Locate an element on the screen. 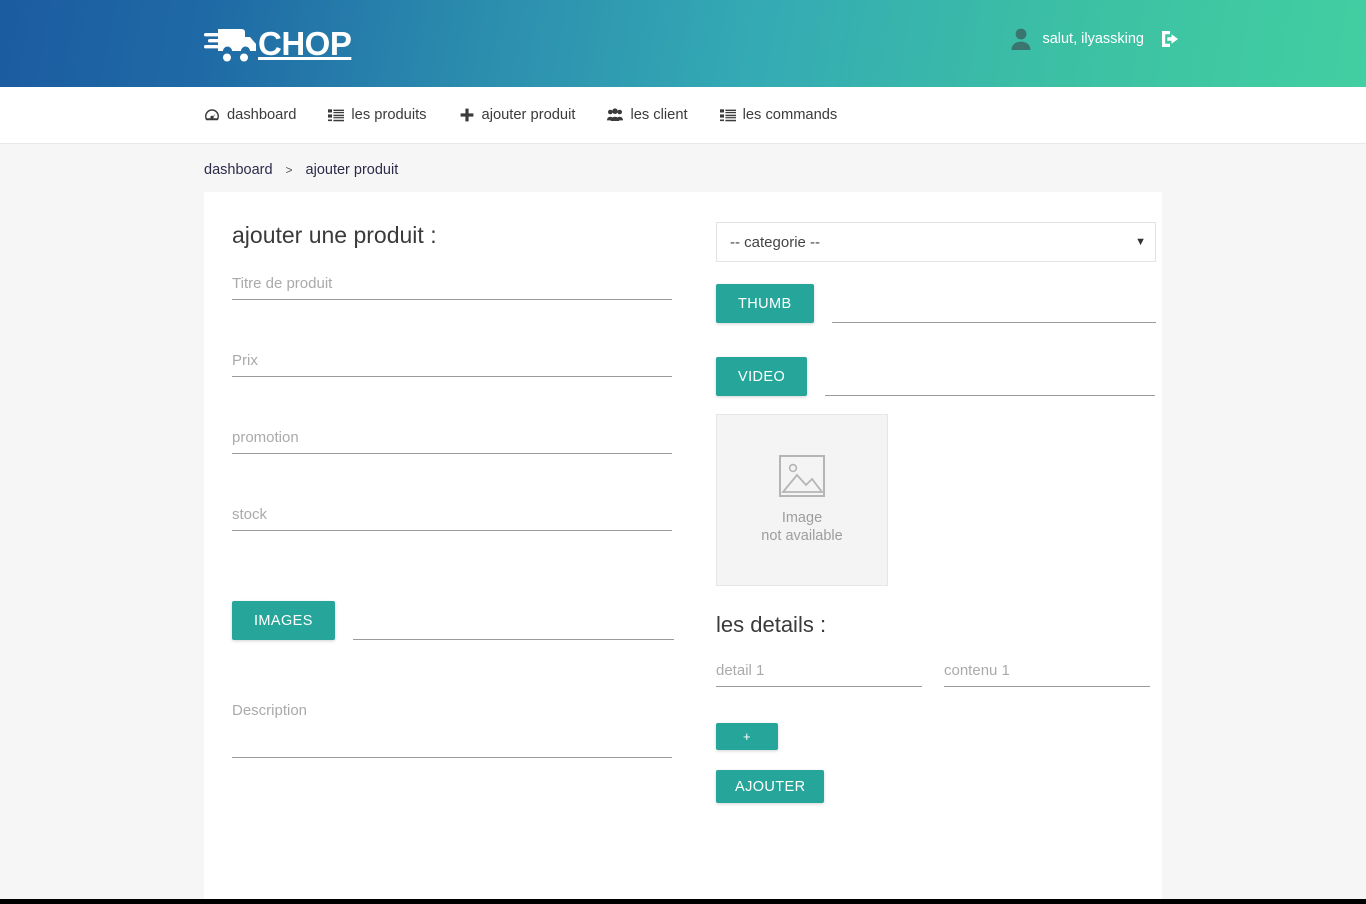 The height and width of the screenshot is (904, 1366). categorie-select: -- categorie -- is located at coordinates (936, 242).